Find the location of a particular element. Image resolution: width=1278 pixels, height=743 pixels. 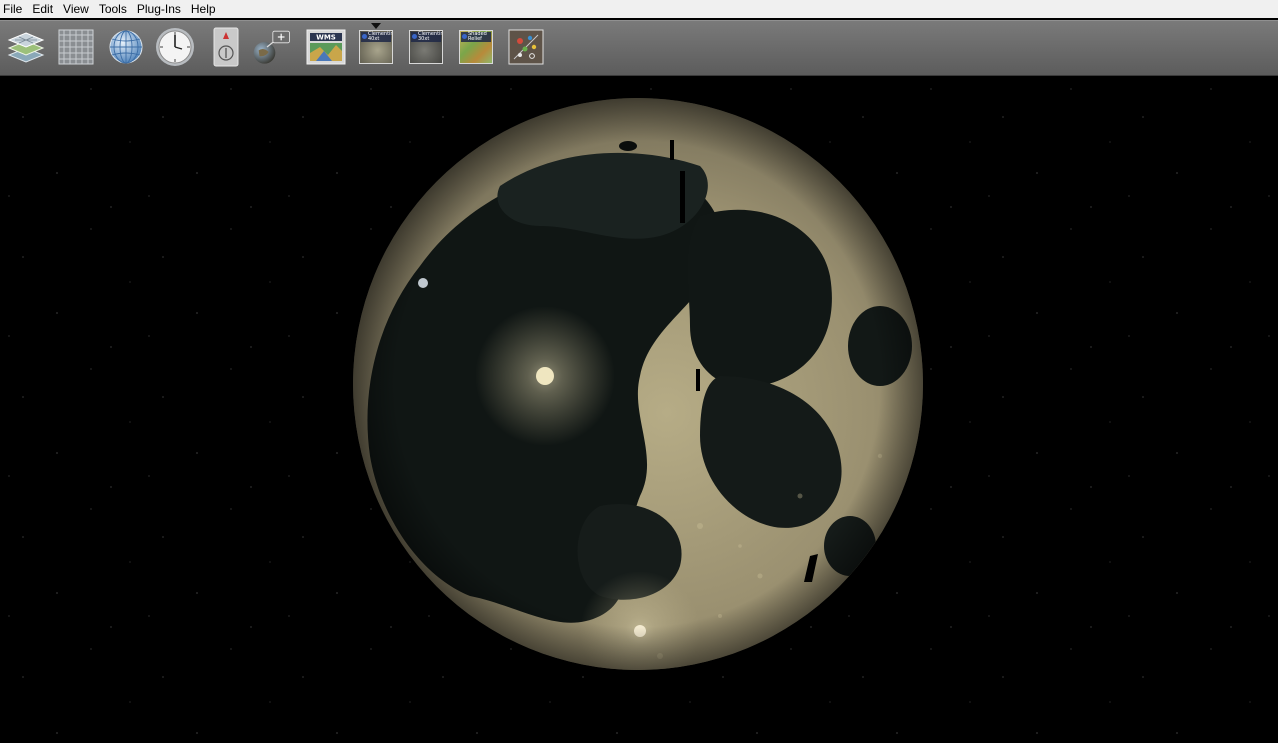

add-globe-button is located at coordinates (272, 47).